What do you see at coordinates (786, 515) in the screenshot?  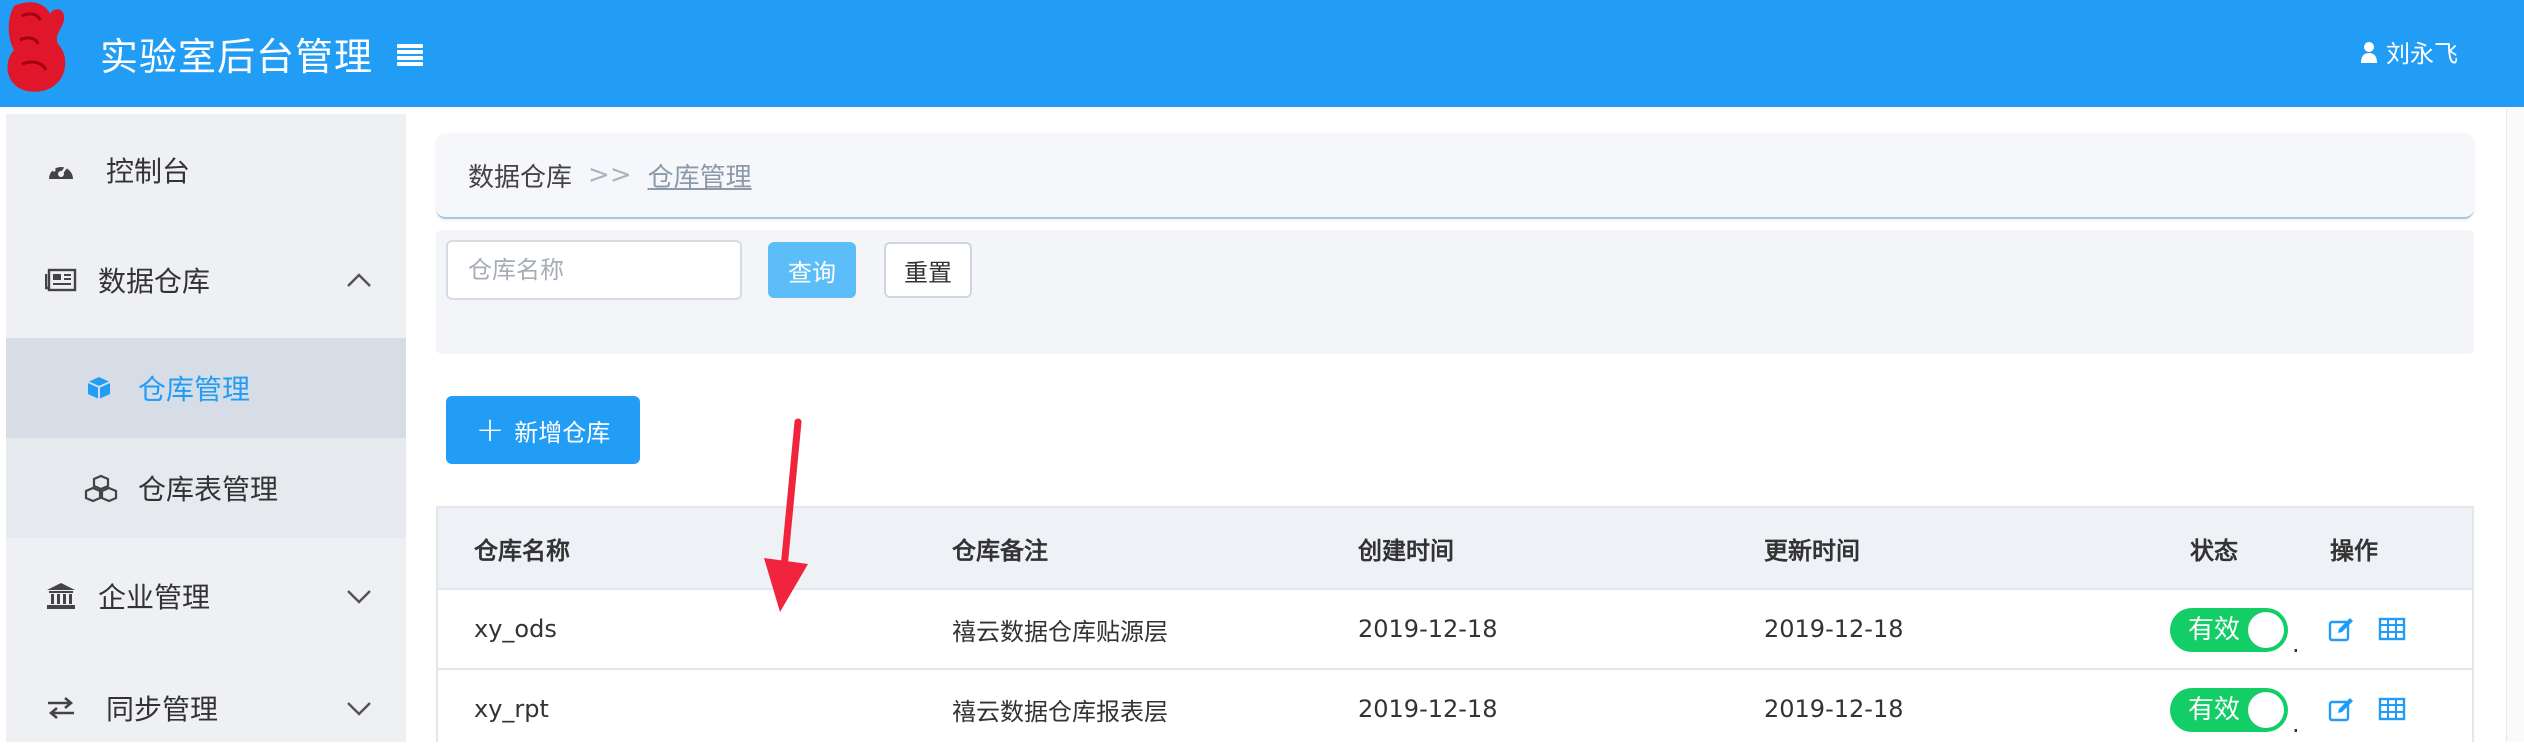 I see `annotation-arrow-icon` at bounding box center [786, 515].